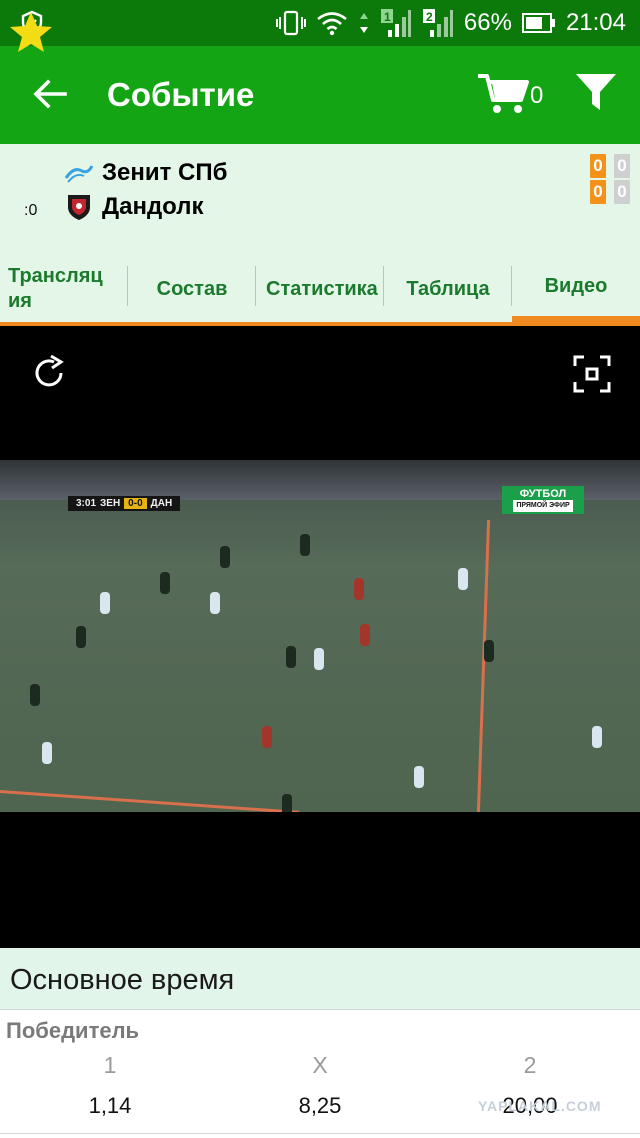 This screenshot has width=640, height=1138. Describe the element at coordinates (31, 33) in the screenshot. I see `favorite-button` at that location.